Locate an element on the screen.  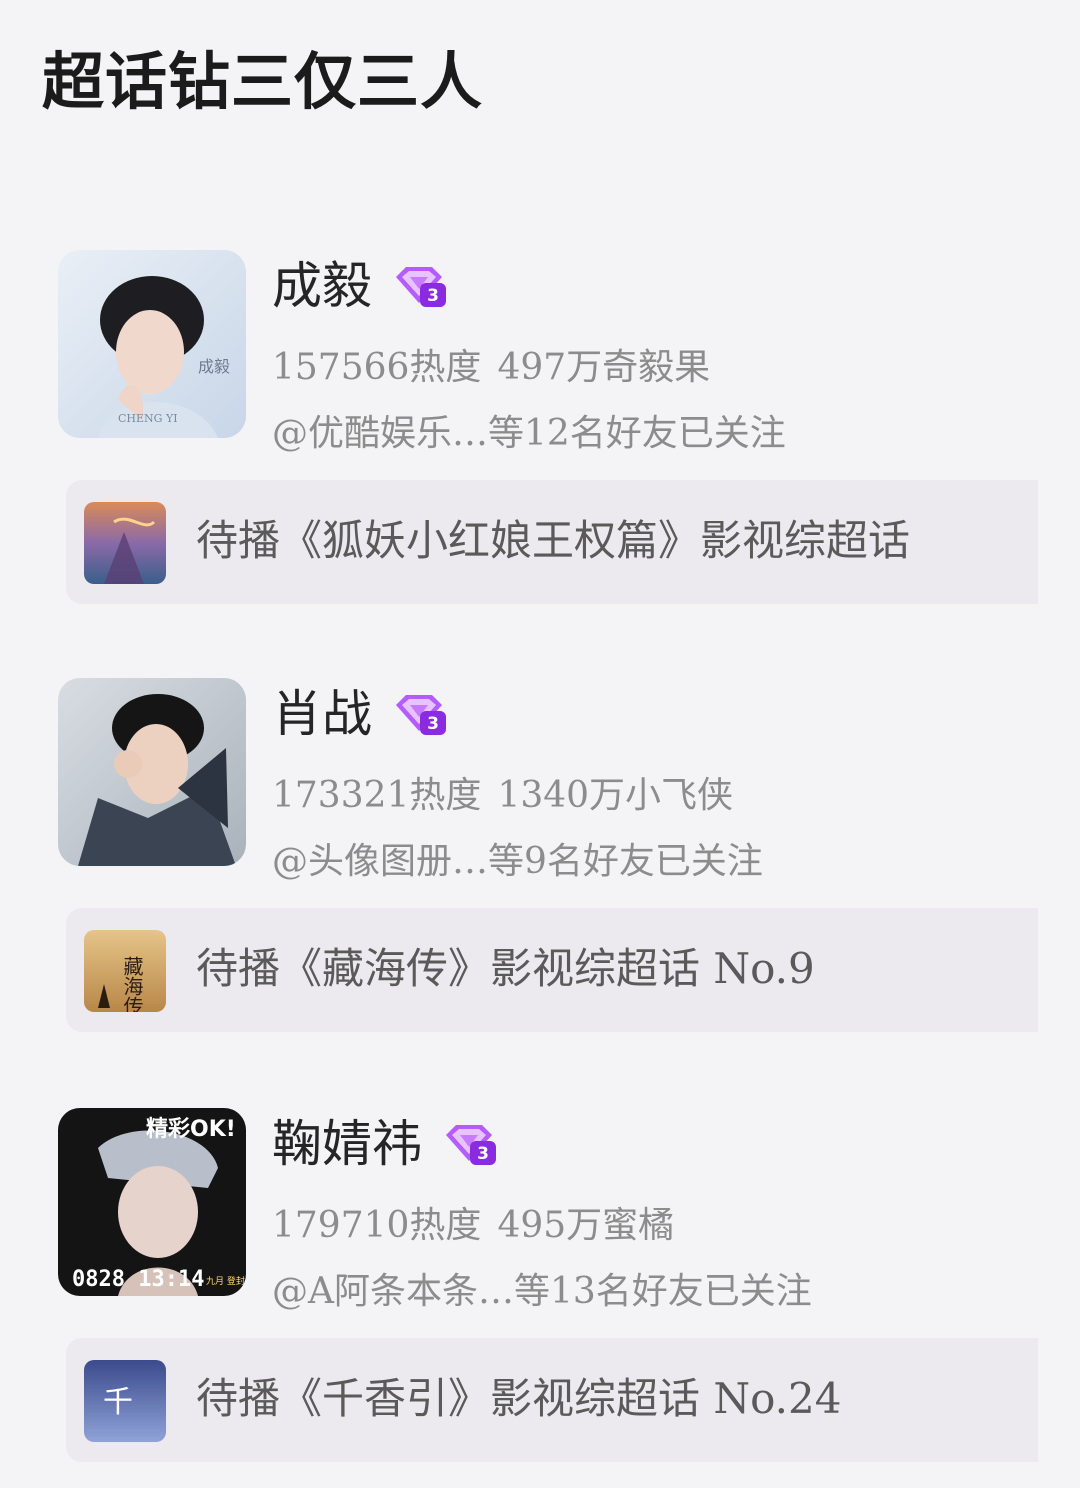
thumb-title: 藏海传 is located at coordinates (132, 984).